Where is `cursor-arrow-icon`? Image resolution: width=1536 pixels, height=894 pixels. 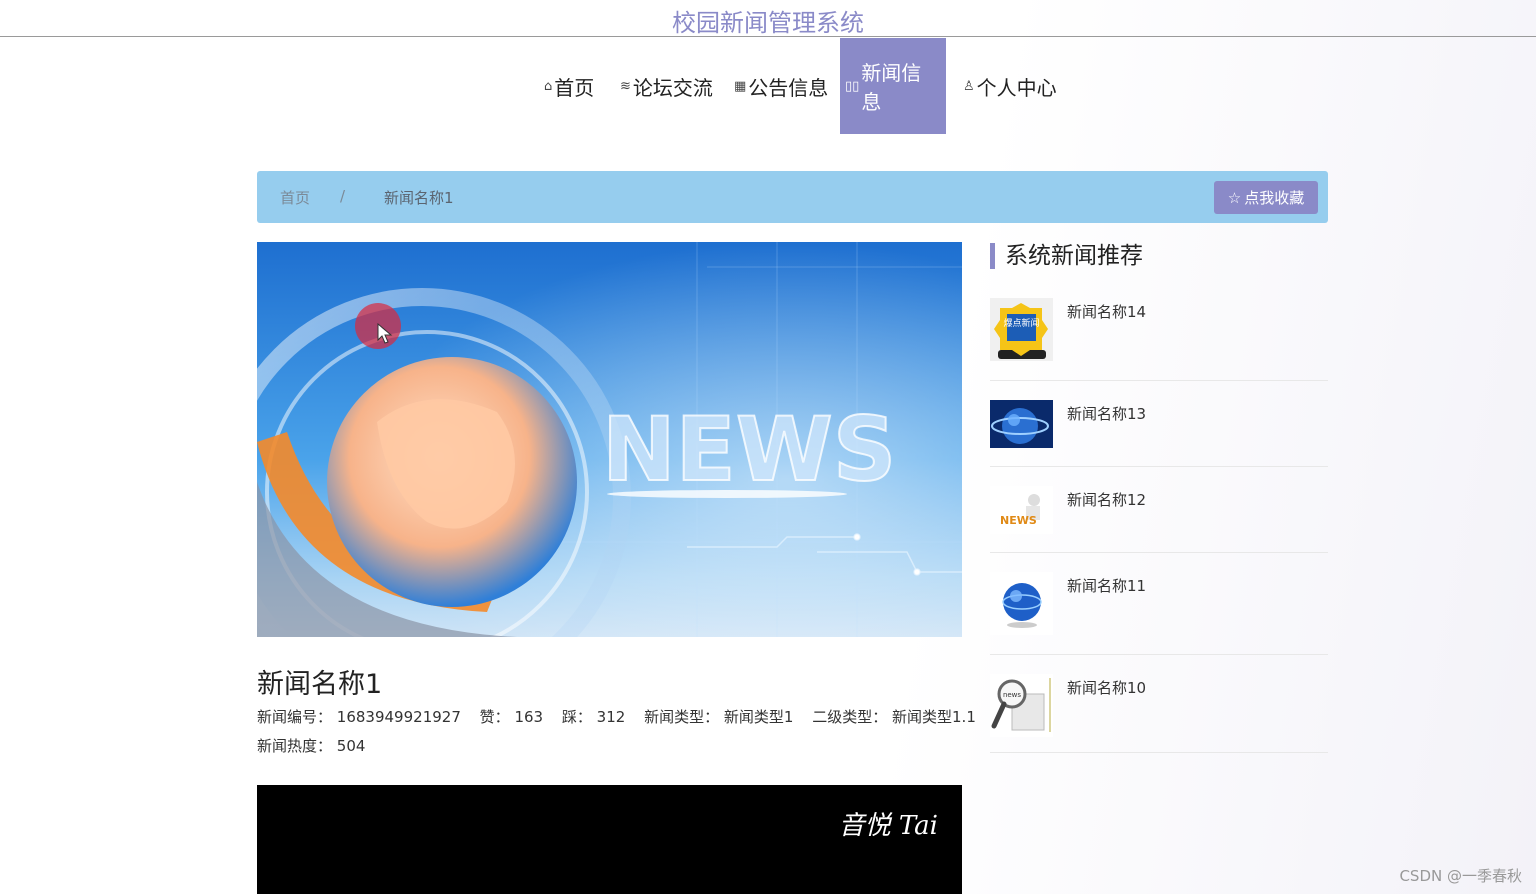 cursor-arrow-icon is located at coordinates (385, 333).